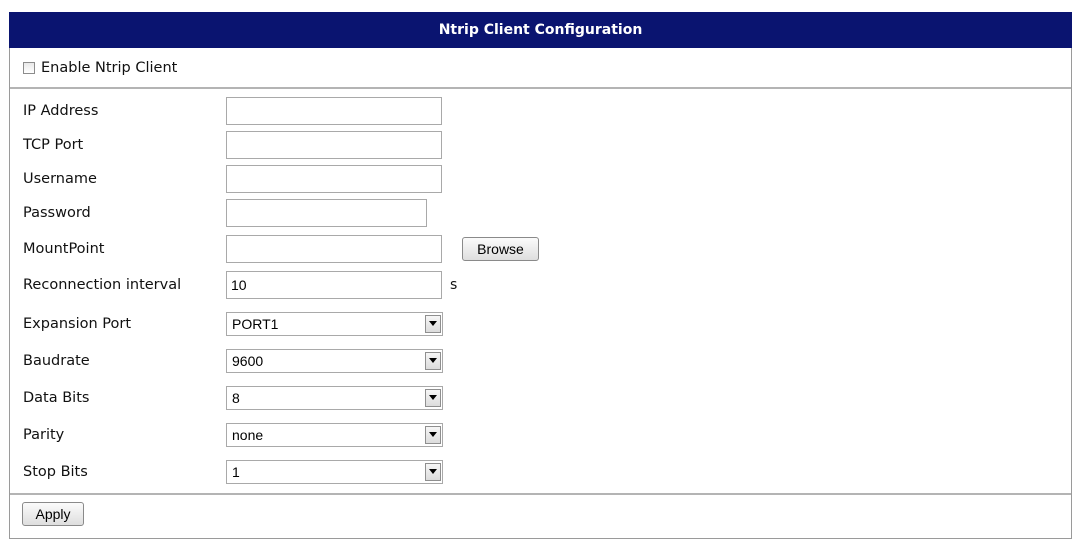  What do you see at coordinates (255, 324) in the screenshot?
I see `expansion-port-value: PORT1` at bounding box center [255, 324].